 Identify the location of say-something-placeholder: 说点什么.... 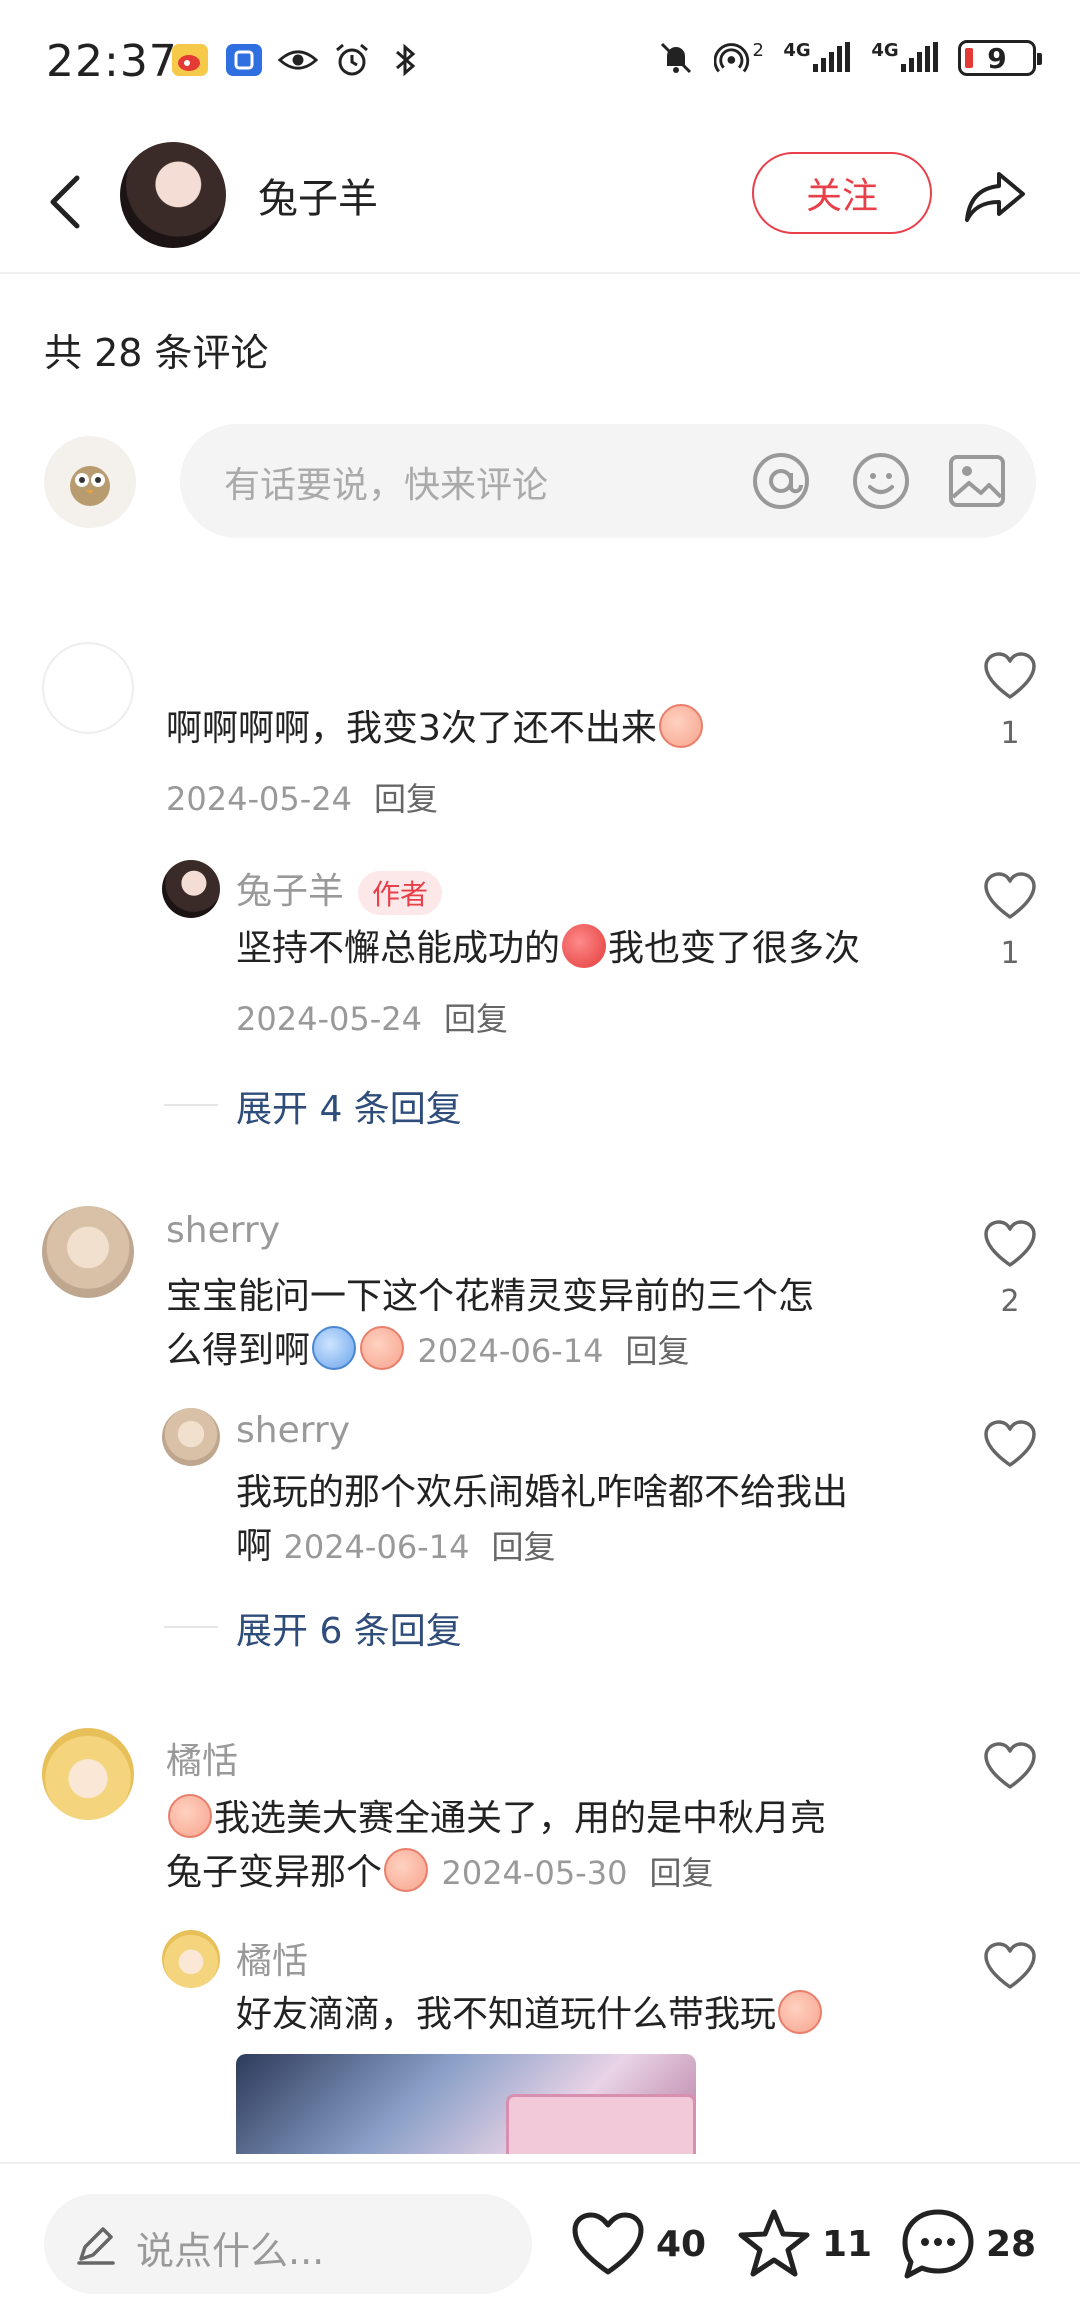
(230, 2251).